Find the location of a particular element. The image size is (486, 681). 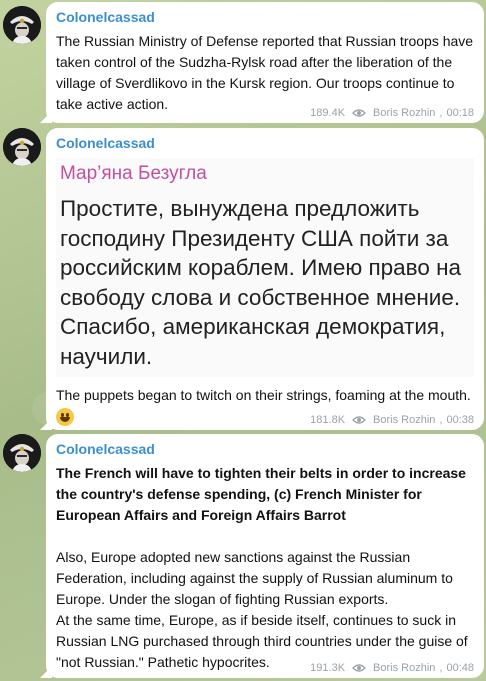

view-count: 189.4K is located at coordinates (328, 113).